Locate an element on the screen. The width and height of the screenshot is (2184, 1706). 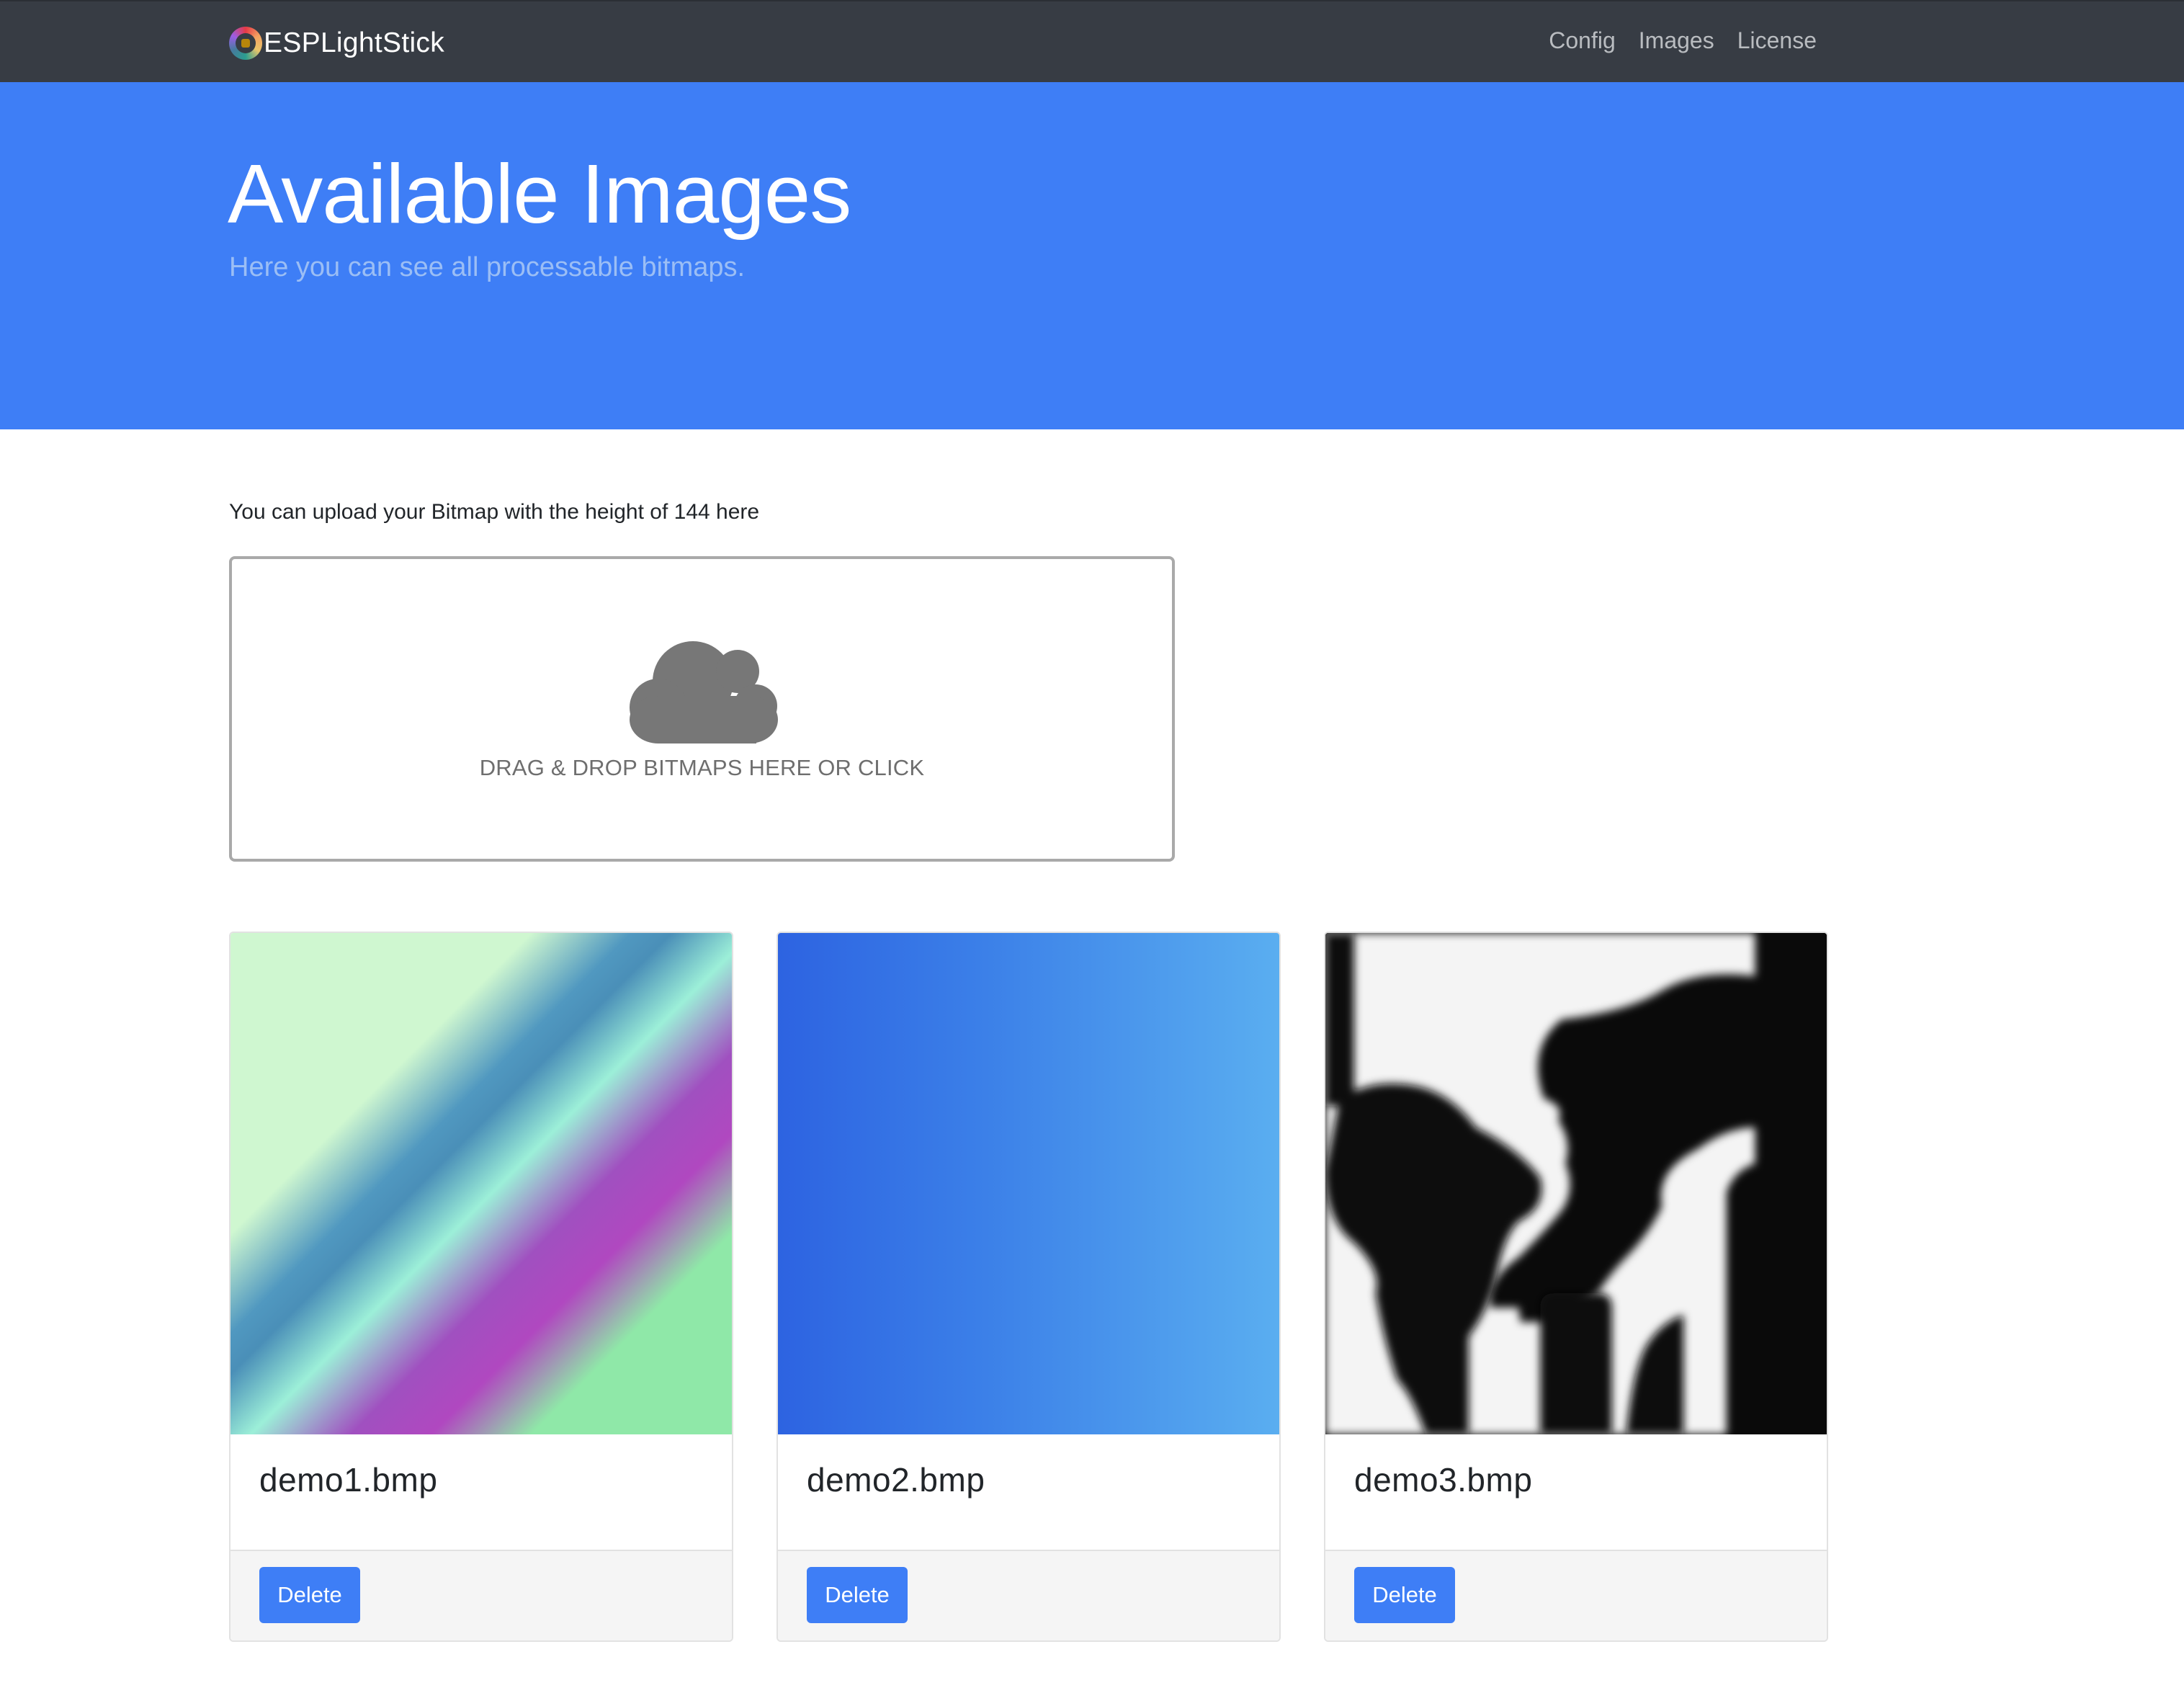
image-filename: demo3.bmp is located at coordinates (1443, 1480).